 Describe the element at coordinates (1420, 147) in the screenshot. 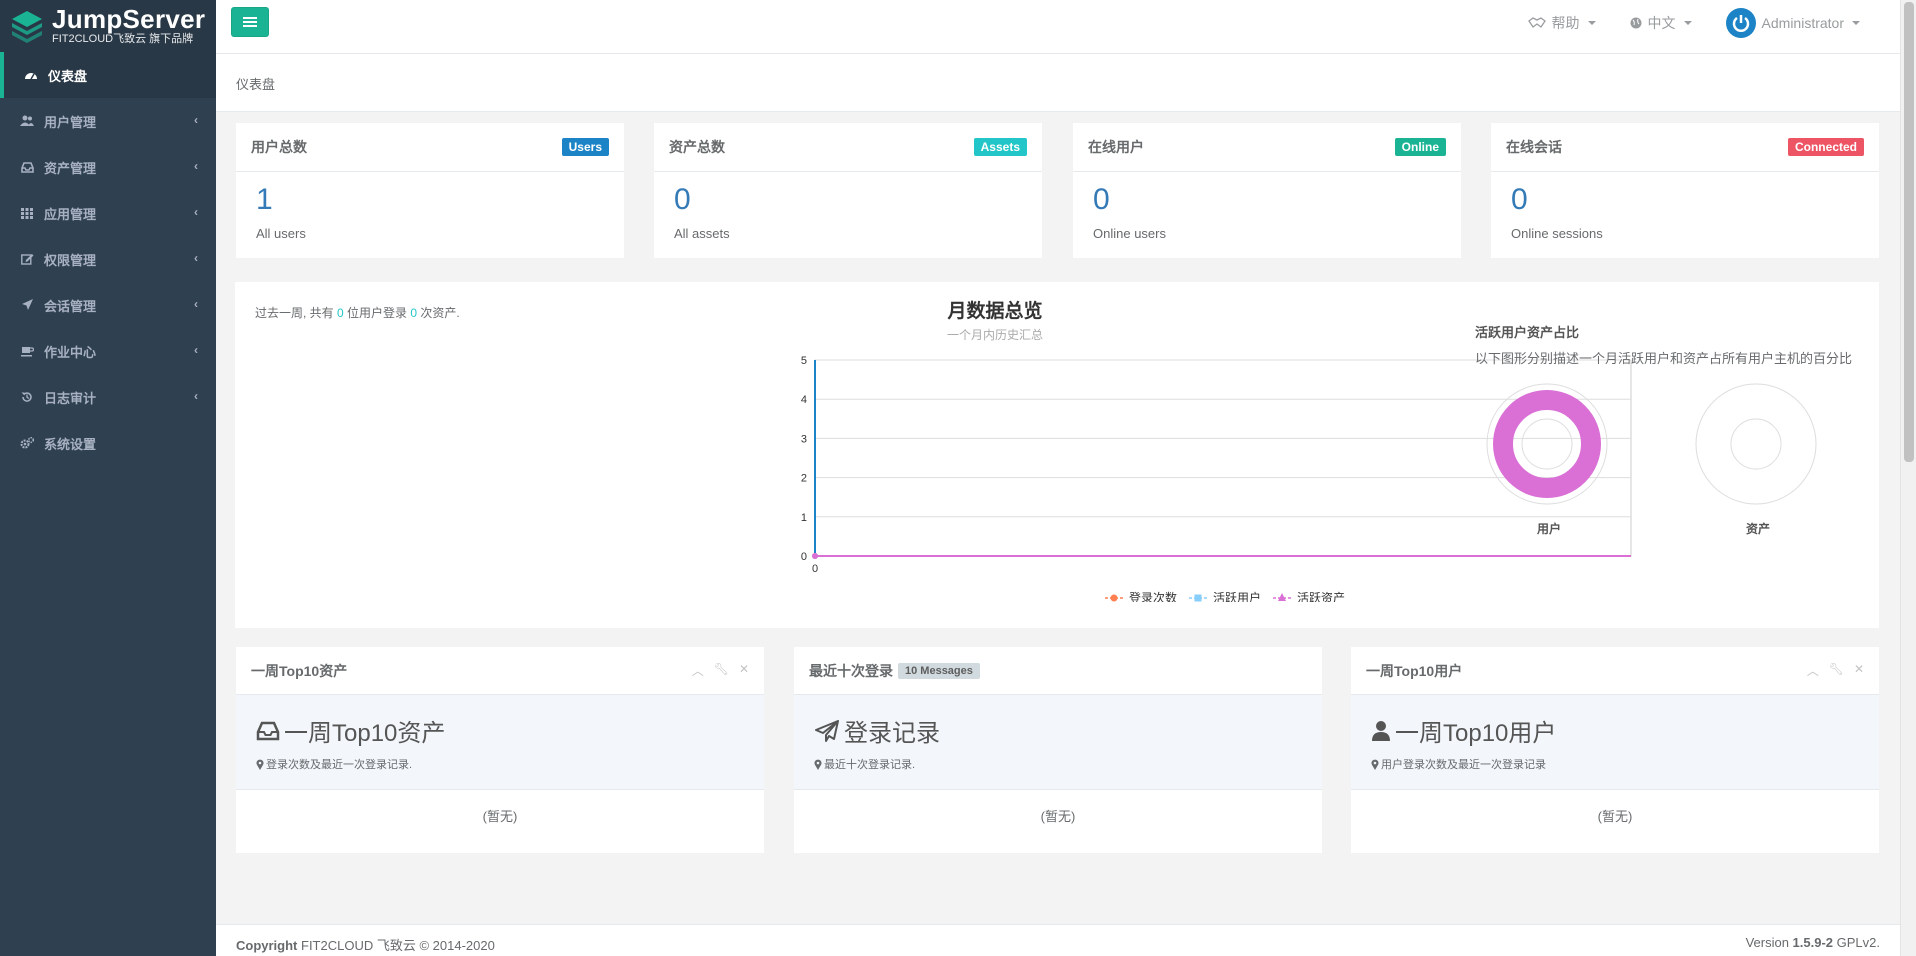

I see `online-badge: Online` at that location.